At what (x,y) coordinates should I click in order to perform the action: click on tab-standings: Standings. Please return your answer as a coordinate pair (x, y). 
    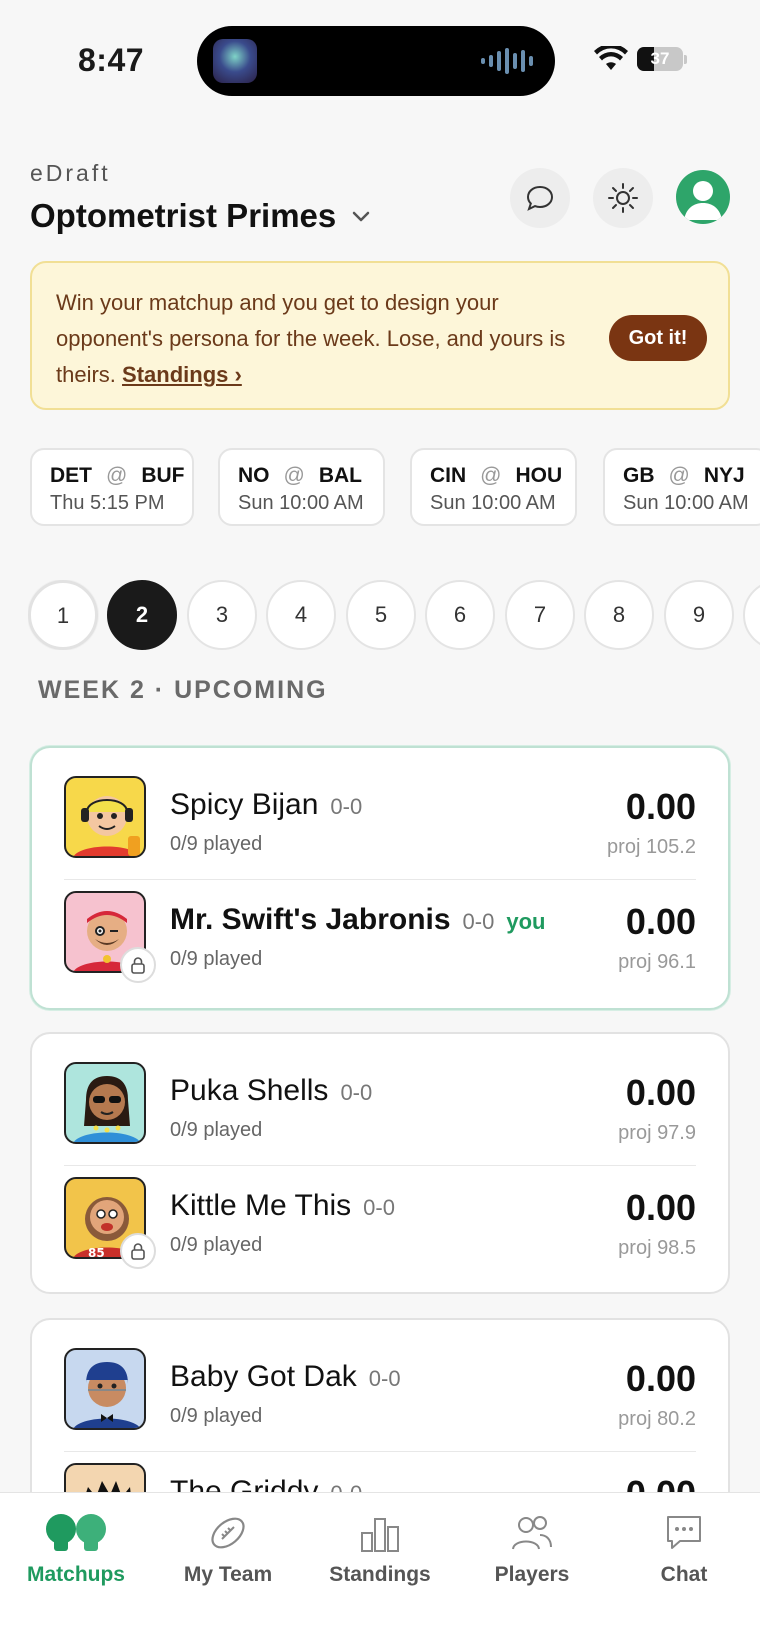
    Looking at the image, I should click on (380, 1549).